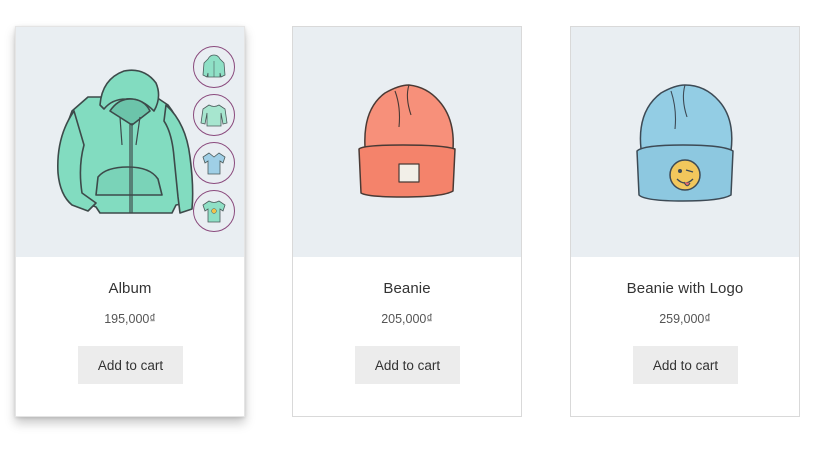 This screenshot has height=468, width=830. I want to click on hoodie-thumbnail, so click(214, 67).